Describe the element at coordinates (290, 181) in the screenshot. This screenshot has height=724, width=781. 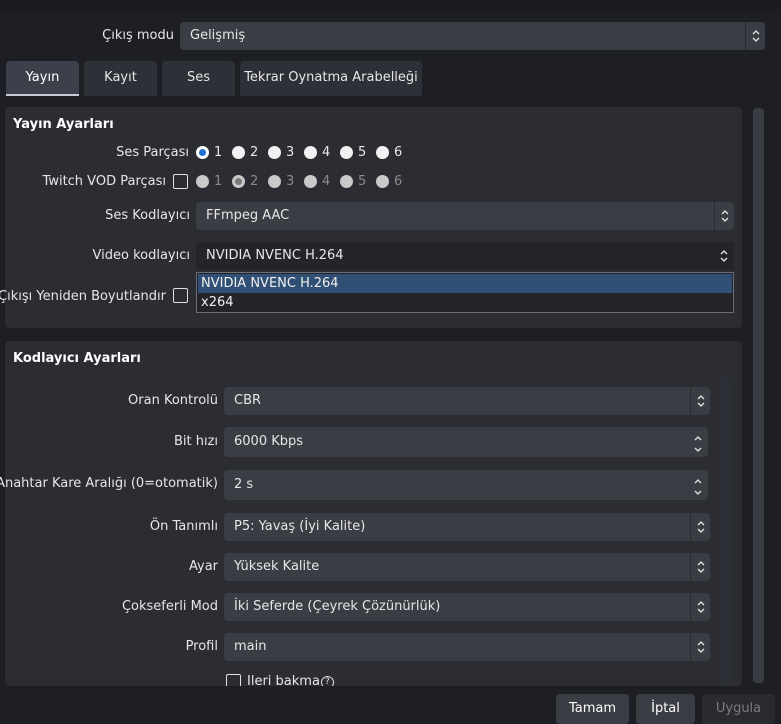
I see `twitch-vod-num-3: 3` at that location.